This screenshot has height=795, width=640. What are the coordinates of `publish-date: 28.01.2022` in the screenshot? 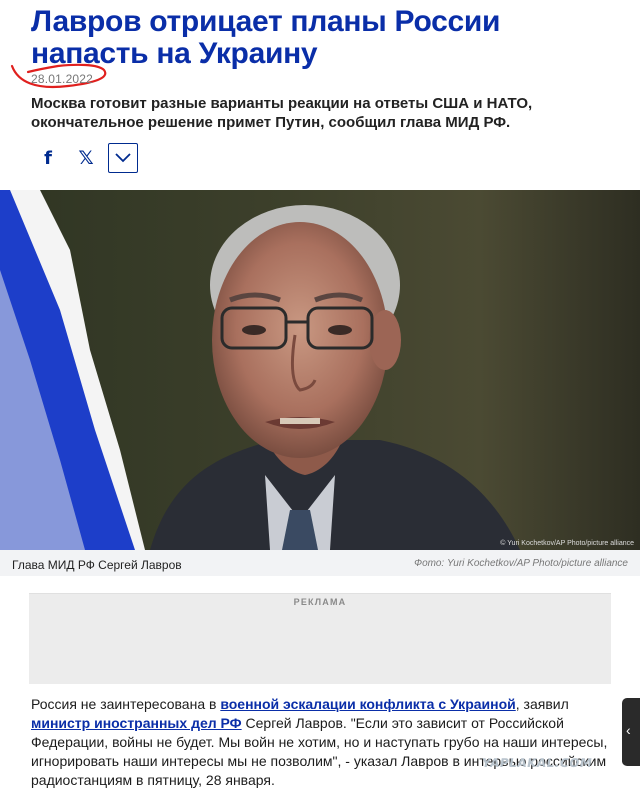 It's located at (62, 79).